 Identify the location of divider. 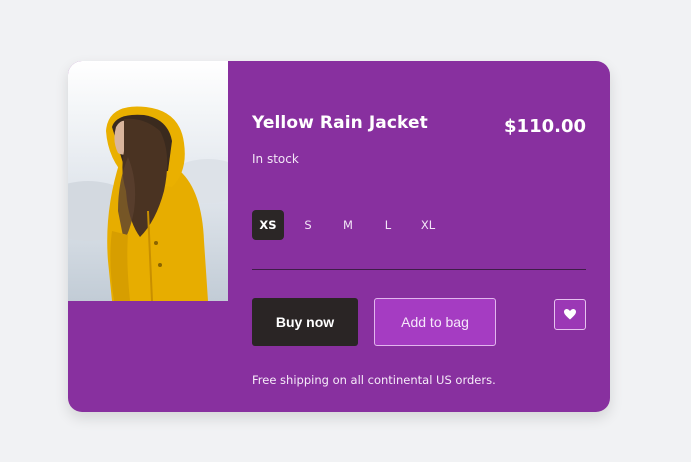
(419, 269).